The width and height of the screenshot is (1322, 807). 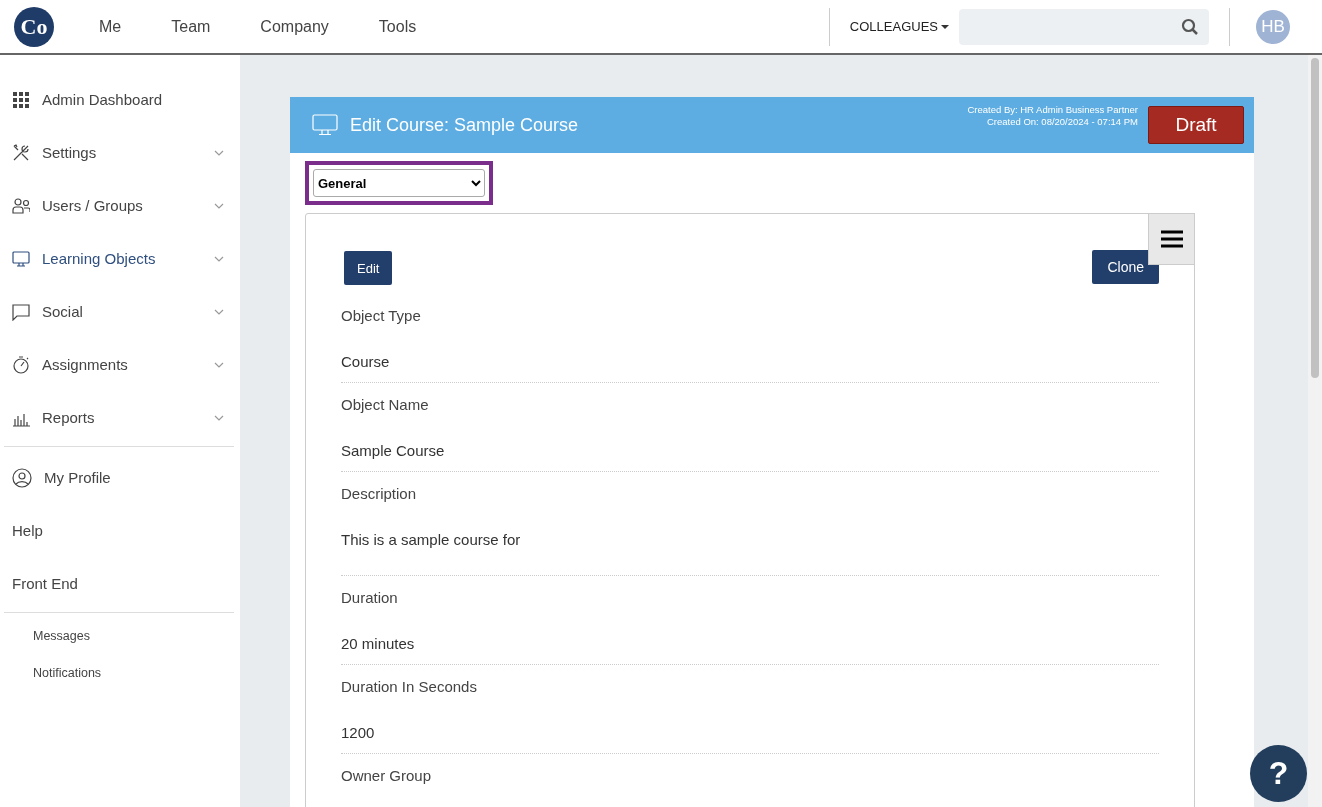 What do you see at coordinates (368, 268) in the screenshot?
I see `edit-button: Edit` at bounding box center [368, 268].